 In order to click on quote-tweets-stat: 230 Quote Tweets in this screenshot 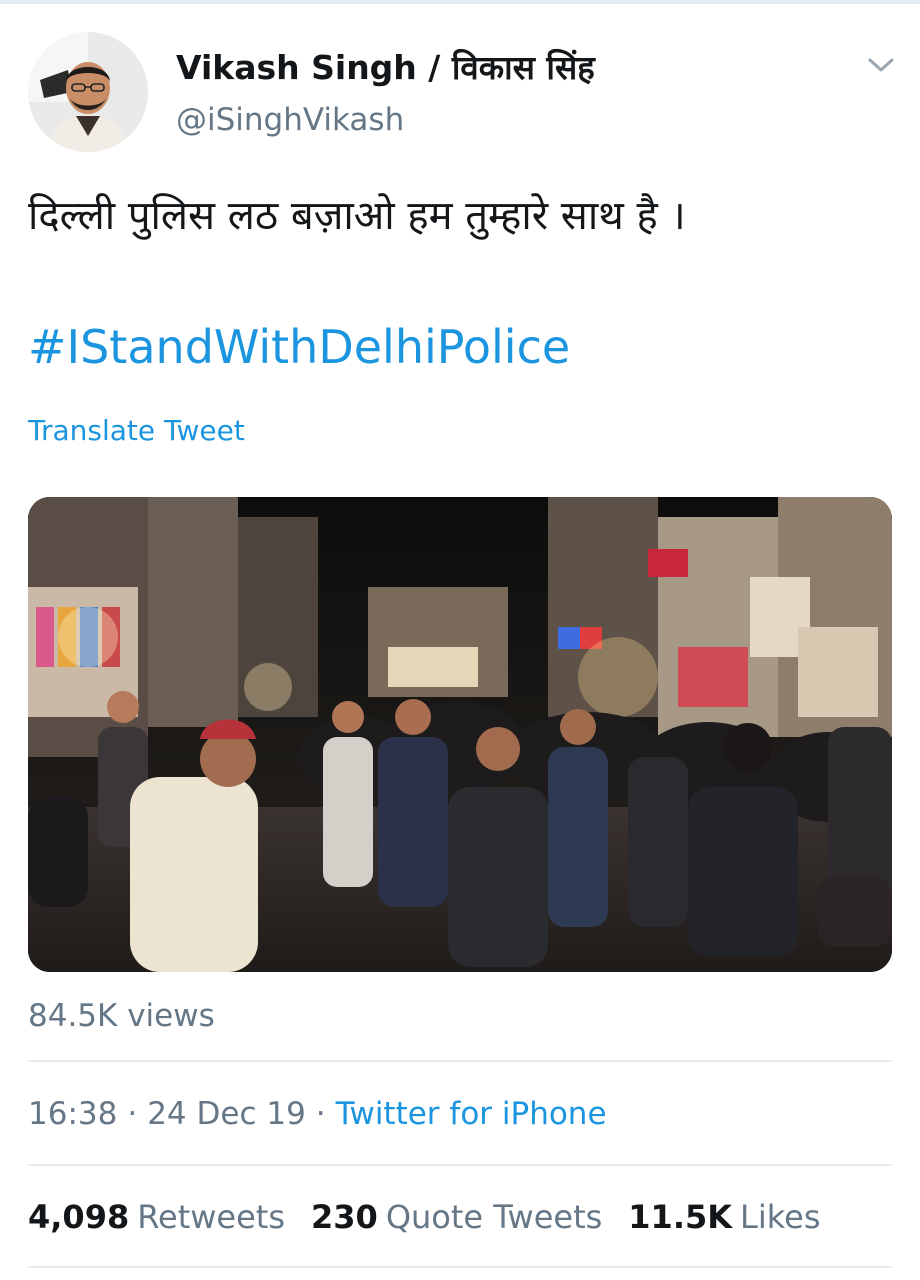, I will do `click(456, 1217)`.